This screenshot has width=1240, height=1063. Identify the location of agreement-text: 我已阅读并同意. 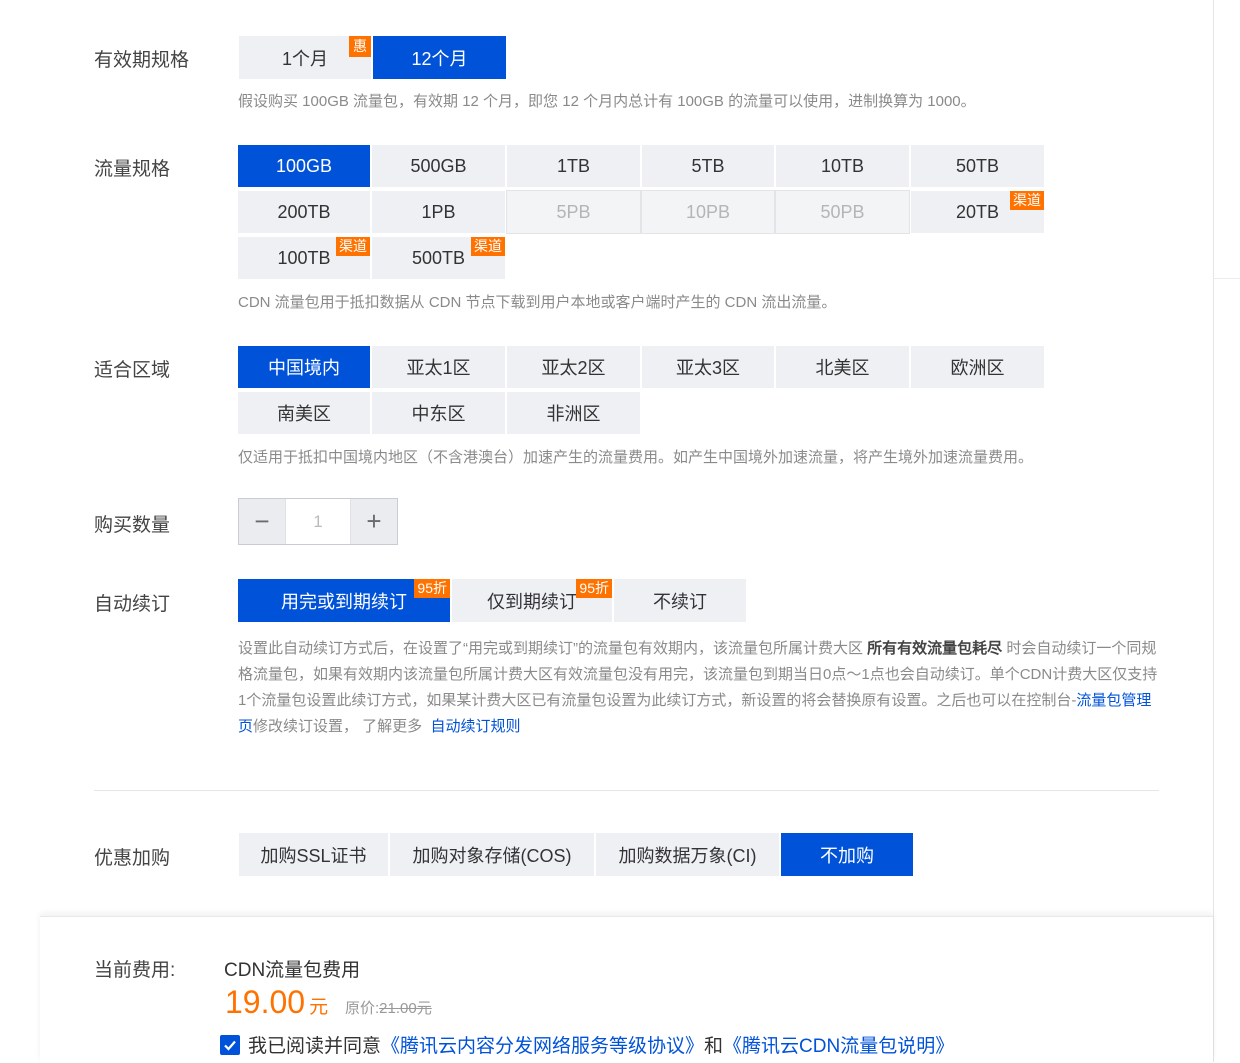
(315, 1046).